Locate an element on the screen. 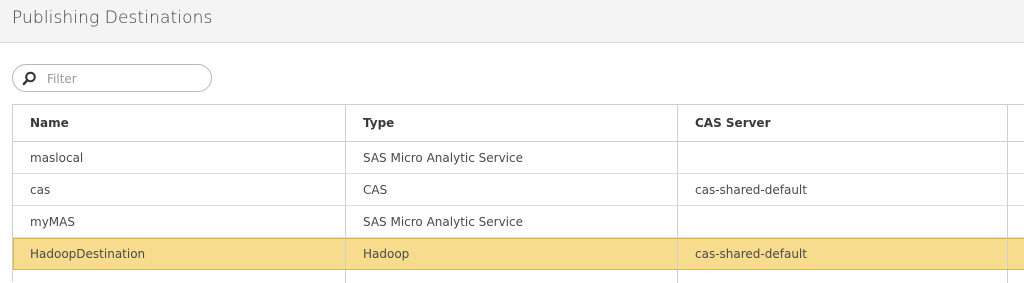  table-row-partial is located at coordinates (518, 276).